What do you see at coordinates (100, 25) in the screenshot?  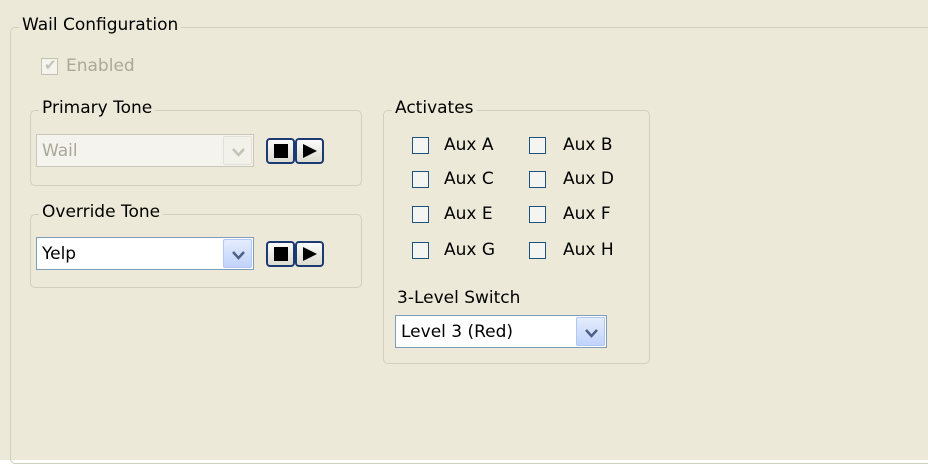 I see `wail-configuration-title: Wail Configuration` at bounding box center [100, 25].